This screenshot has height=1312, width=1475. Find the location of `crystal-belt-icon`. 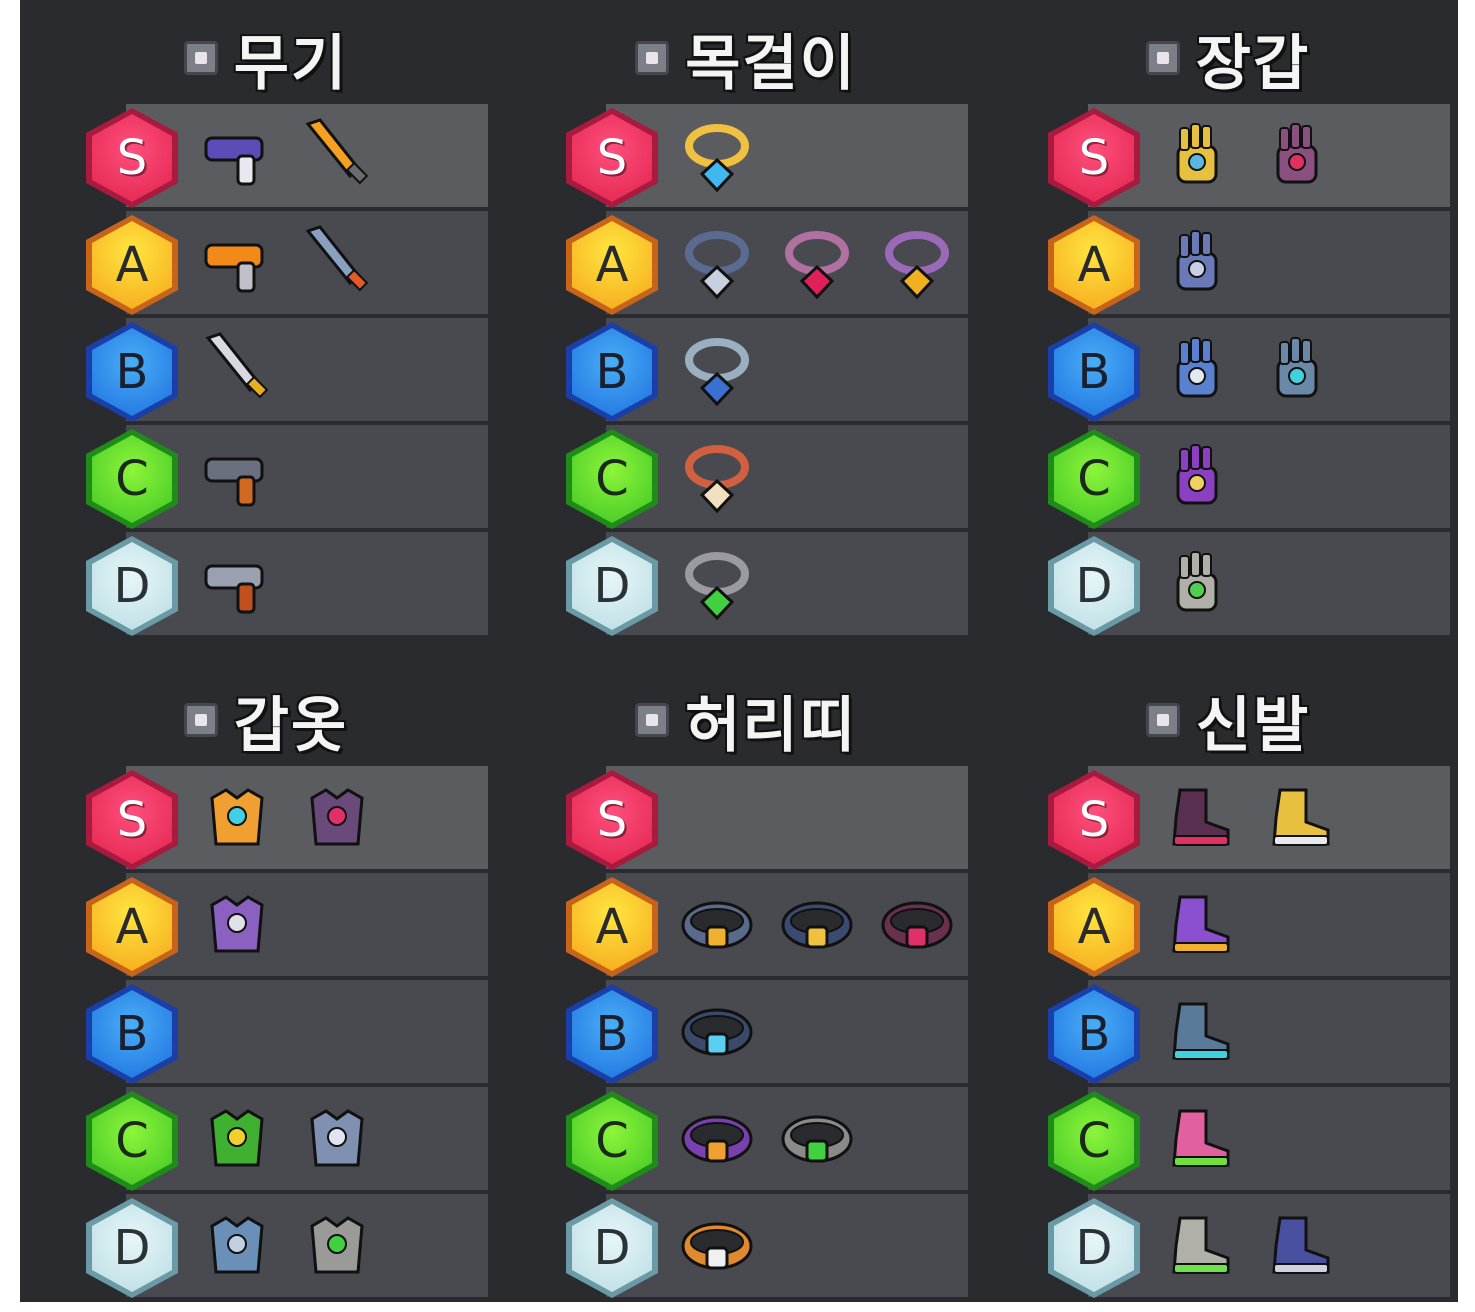

crystal-belt-icon is located at coordinates (717, 1031).